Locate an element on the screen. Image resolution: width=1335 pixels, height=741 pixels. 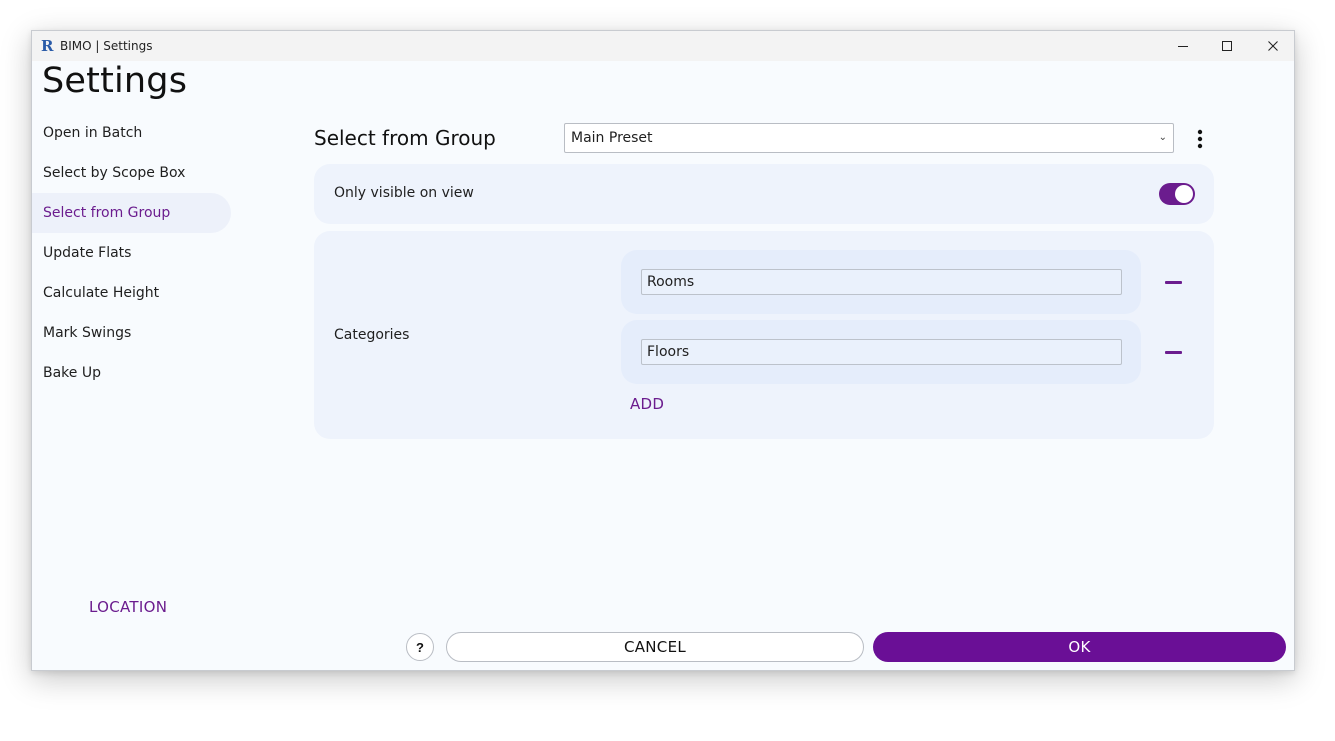
sidebar-item-label: Select from Group is located at coordinates (107, 213).